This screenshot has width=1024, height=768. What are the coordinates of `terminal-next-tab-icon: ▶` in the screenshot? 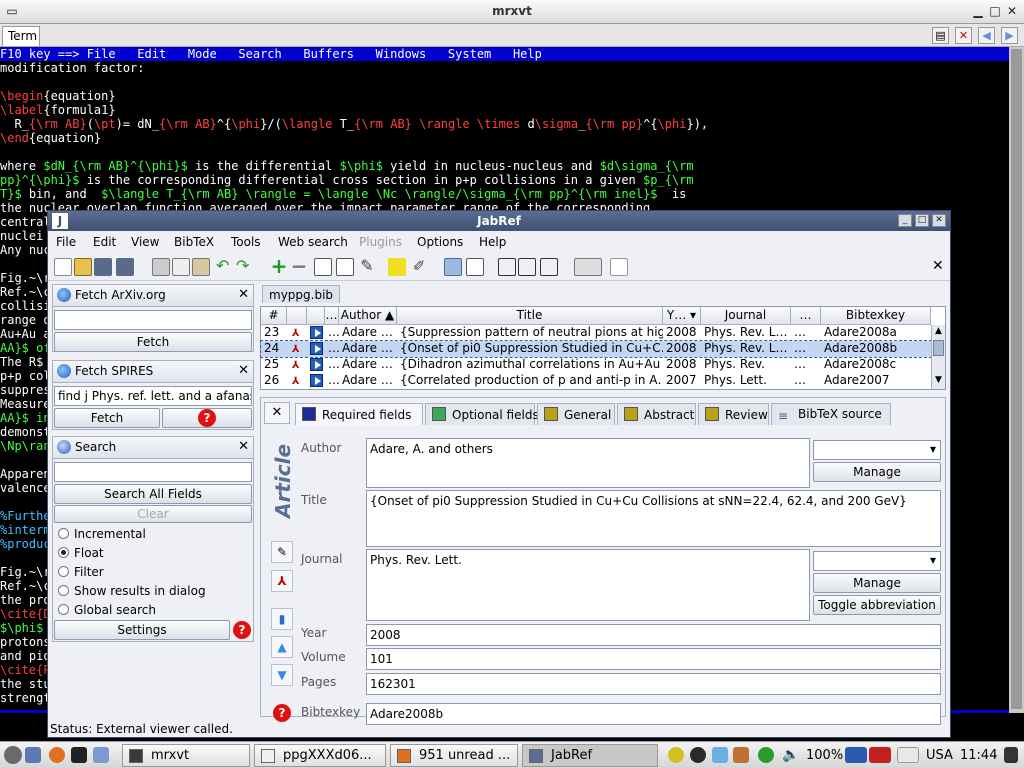 It's located at (1009, 35).